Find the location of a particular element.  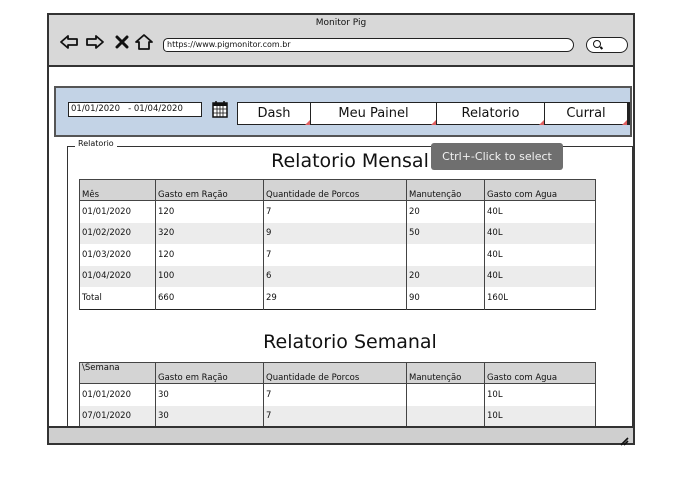

table-row: 01/01/2020 120 7 20 40L is located at coordinates (337, 211).